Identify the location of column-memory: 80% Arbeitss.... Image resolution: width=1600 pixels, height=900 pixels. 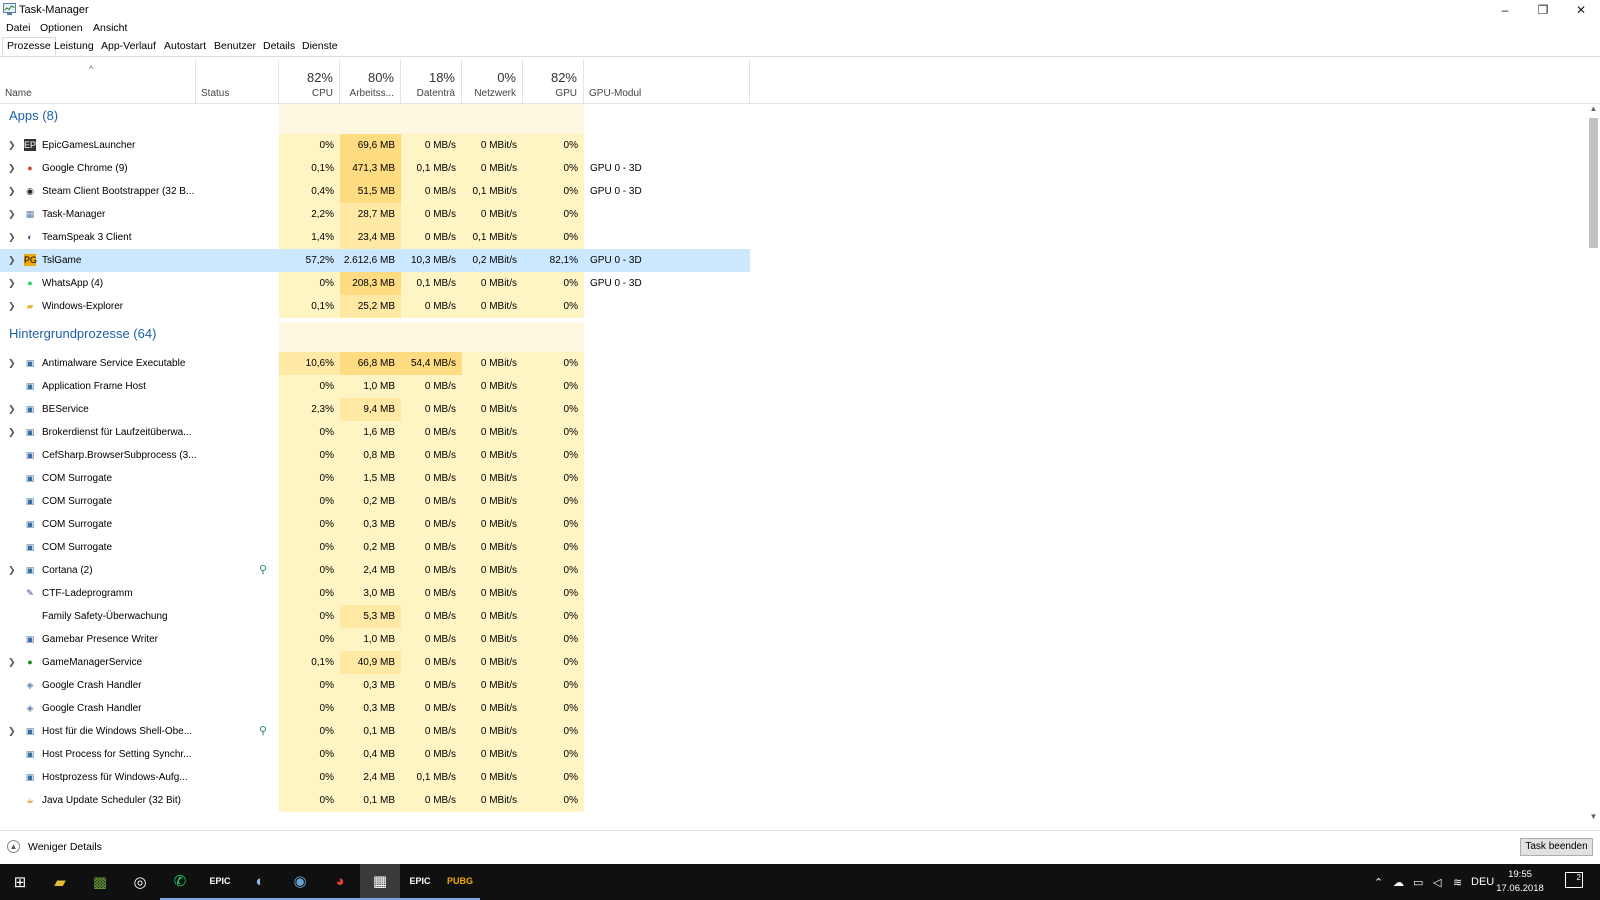
(370, 81).